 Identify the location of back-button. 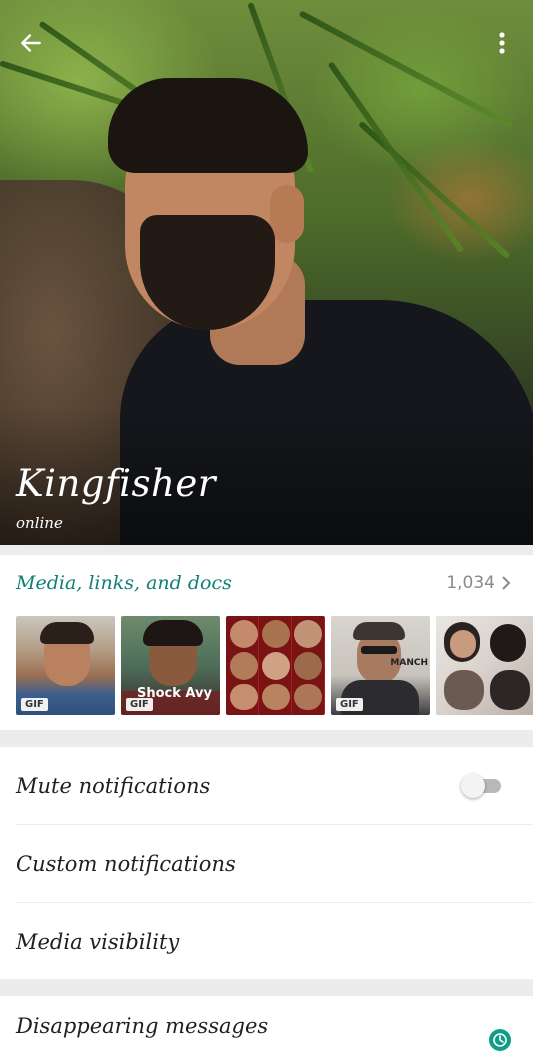
(31, 43).